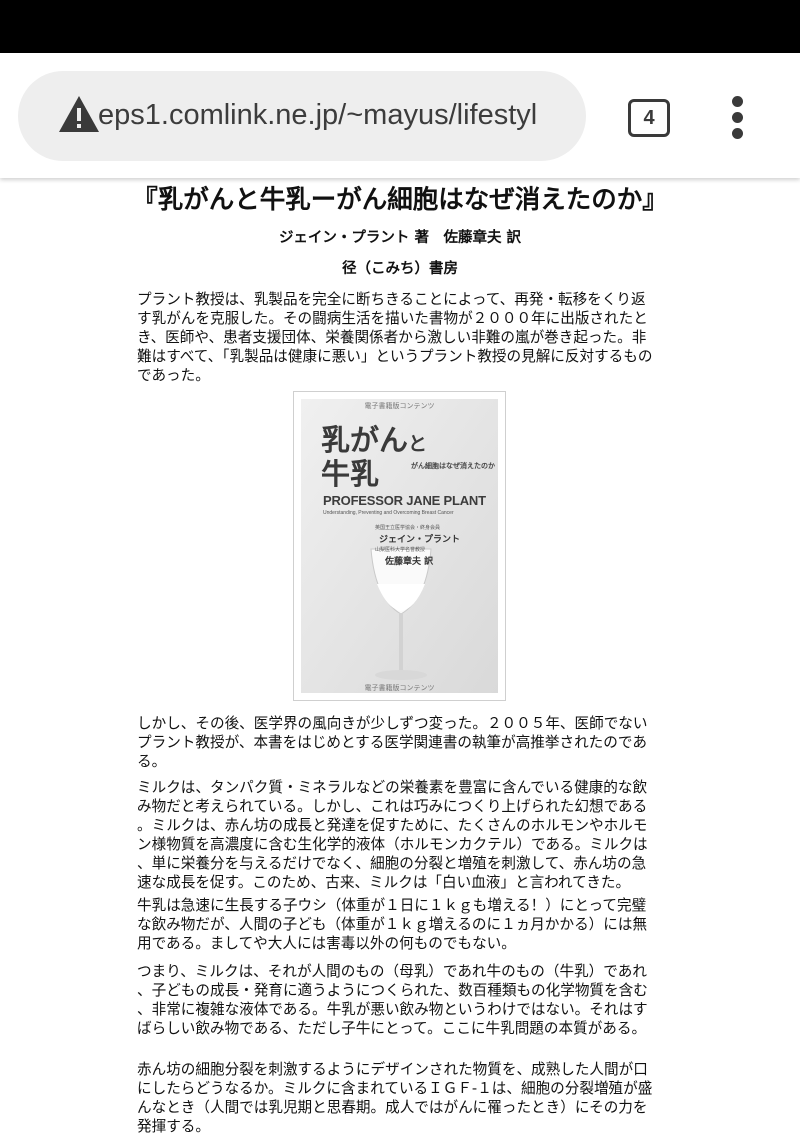 This screenshot has width=800, height=1137. What do you see at coordinates (404, 500) in the screenshot?
I see `cover-english-title: PROFESSOR JANE PLANT` at bounding box center [404, 500].